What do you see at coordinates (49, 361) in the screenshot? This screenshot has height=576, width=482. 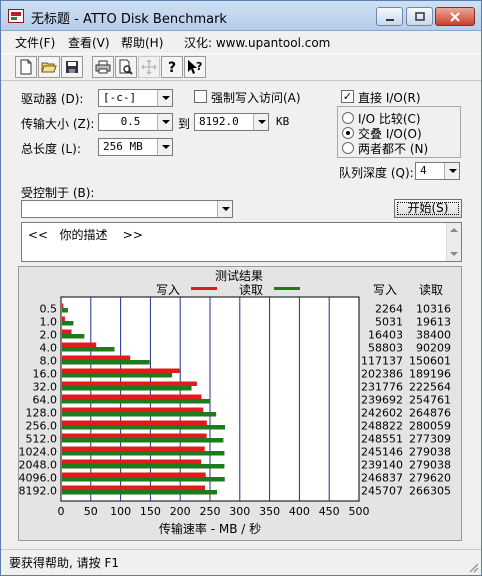 I see `y-tick-label: 8.0` at bounding box center [49, 361].